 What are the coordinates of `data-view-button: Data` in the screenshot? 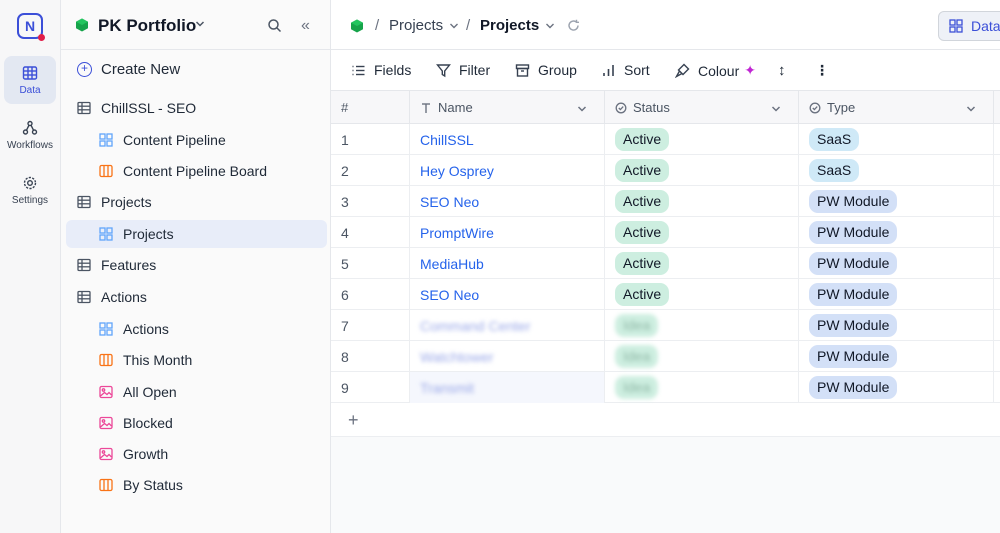 It's located at (969, 26).